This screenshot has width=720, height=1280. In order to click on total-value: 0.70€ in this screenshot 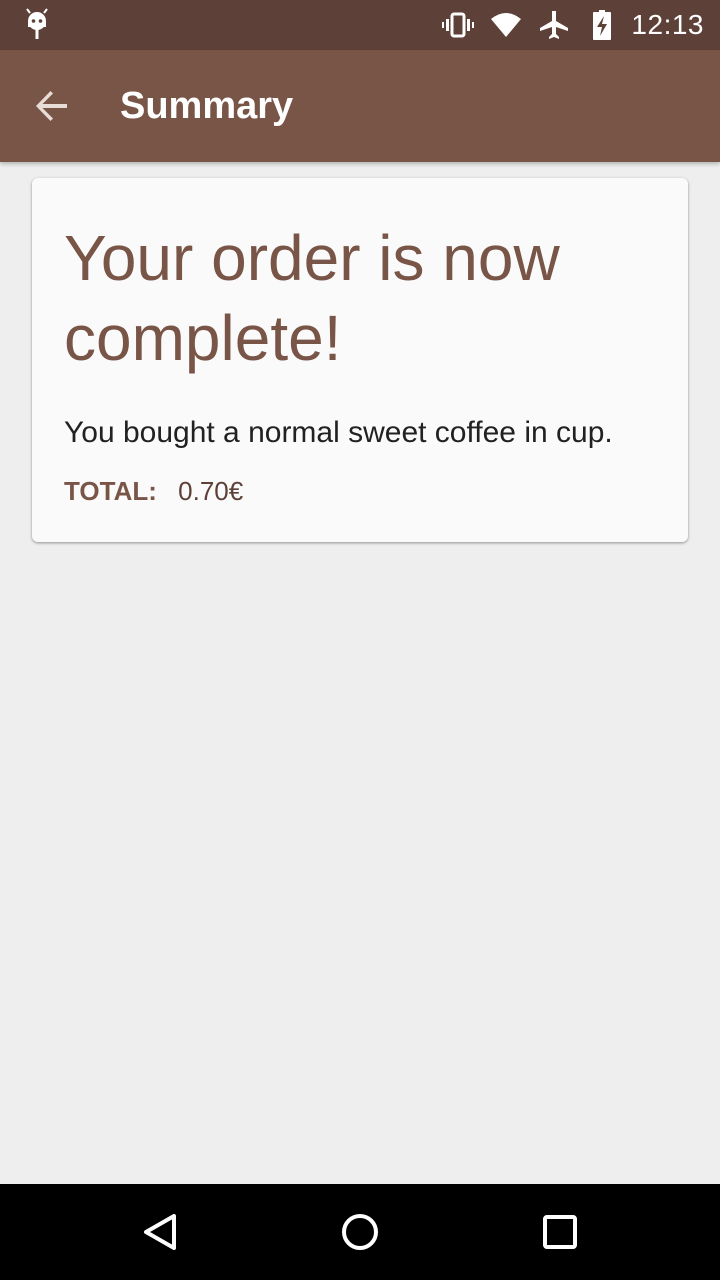, I will do `click(211, 491)`.